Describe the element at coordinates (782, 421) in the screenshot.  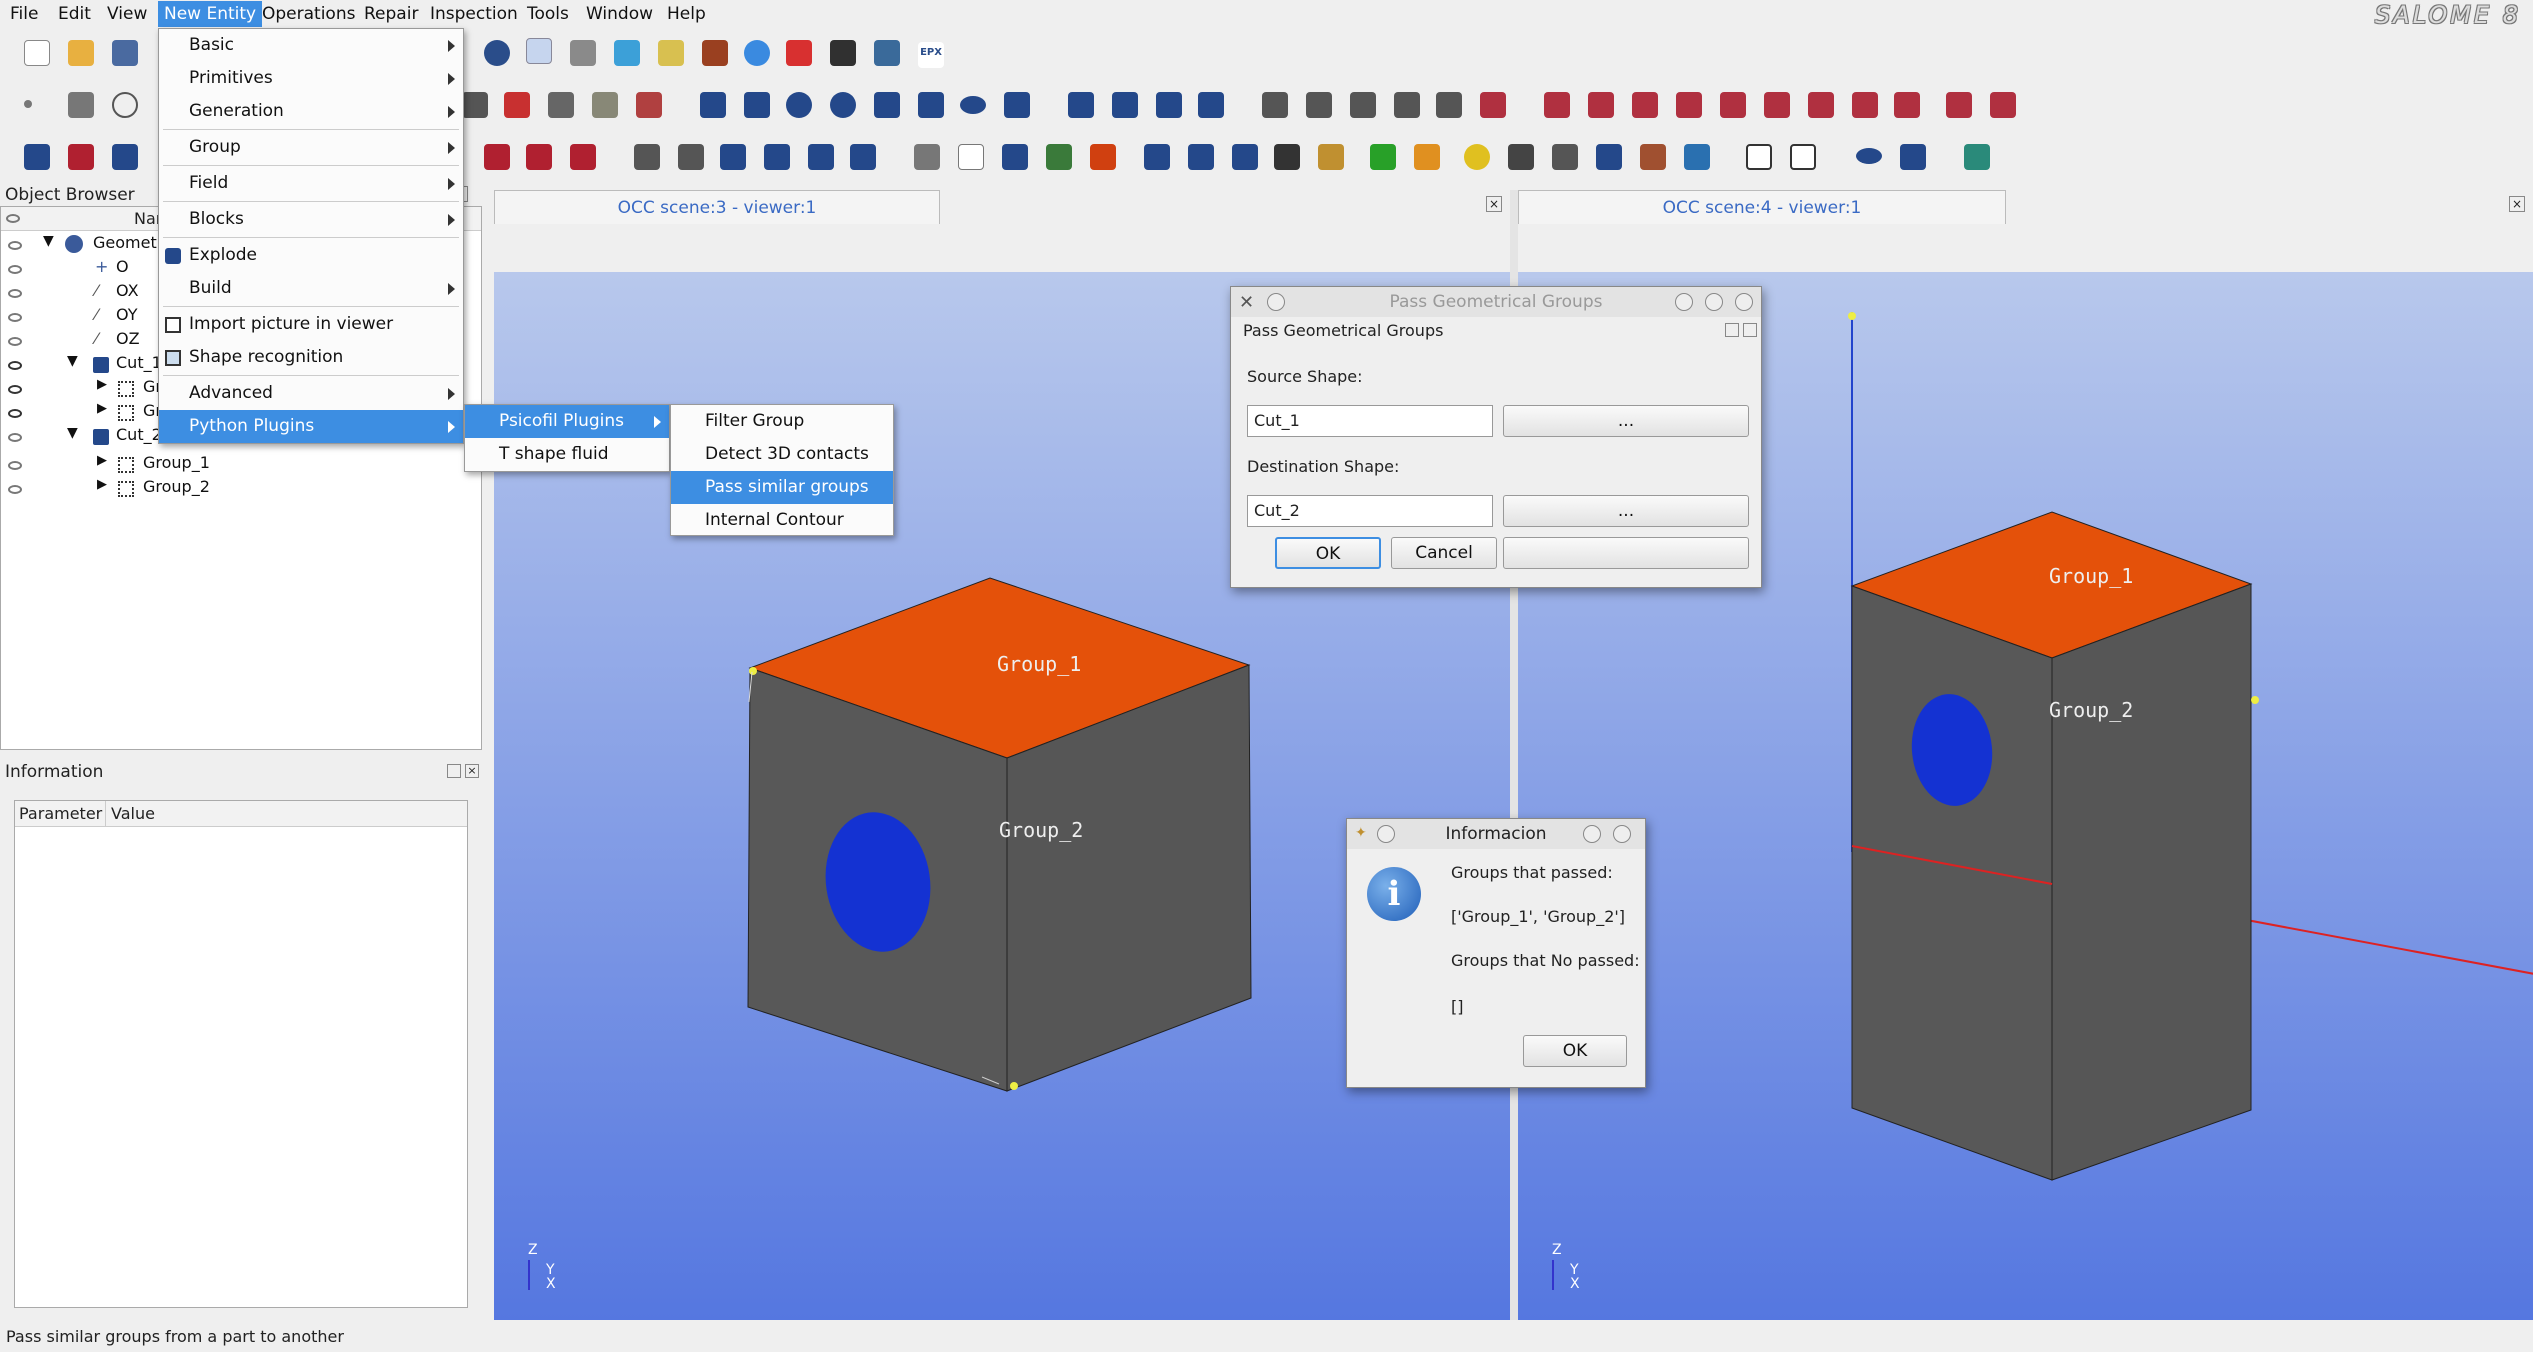
I see `menu-item-filter-group: Filter Group` at that location.